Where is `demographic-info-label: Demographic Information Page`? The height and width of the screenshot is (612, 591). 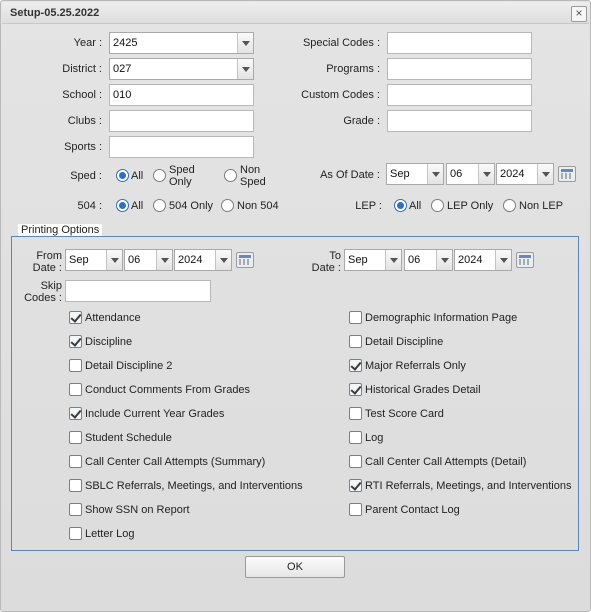 demographic-info-label: Demographic Information Page is located at coordinates (441, 318).